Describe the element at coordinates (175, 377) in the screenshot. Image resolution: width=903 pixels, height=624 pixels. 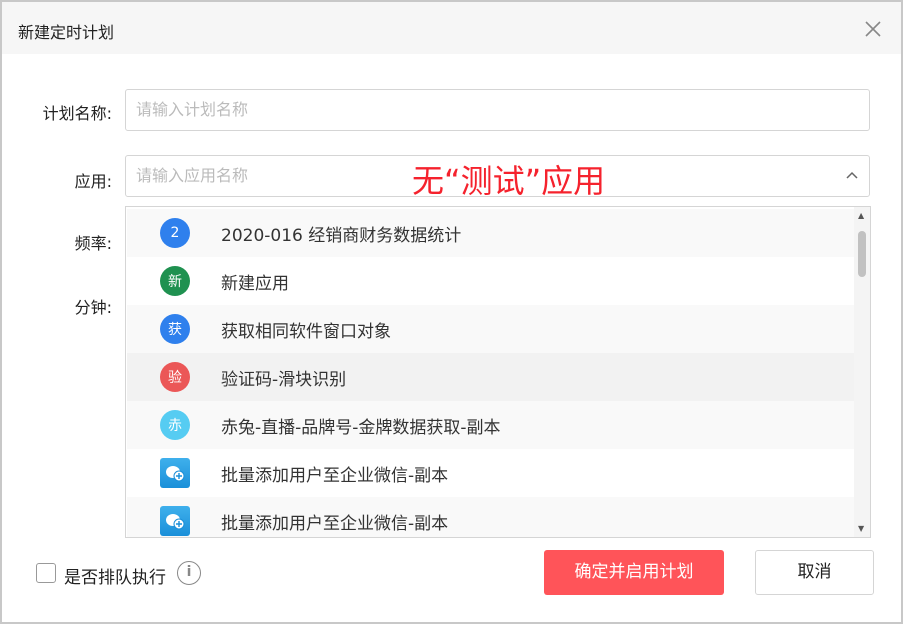
I see `app-badge-icon: 验` at that location.